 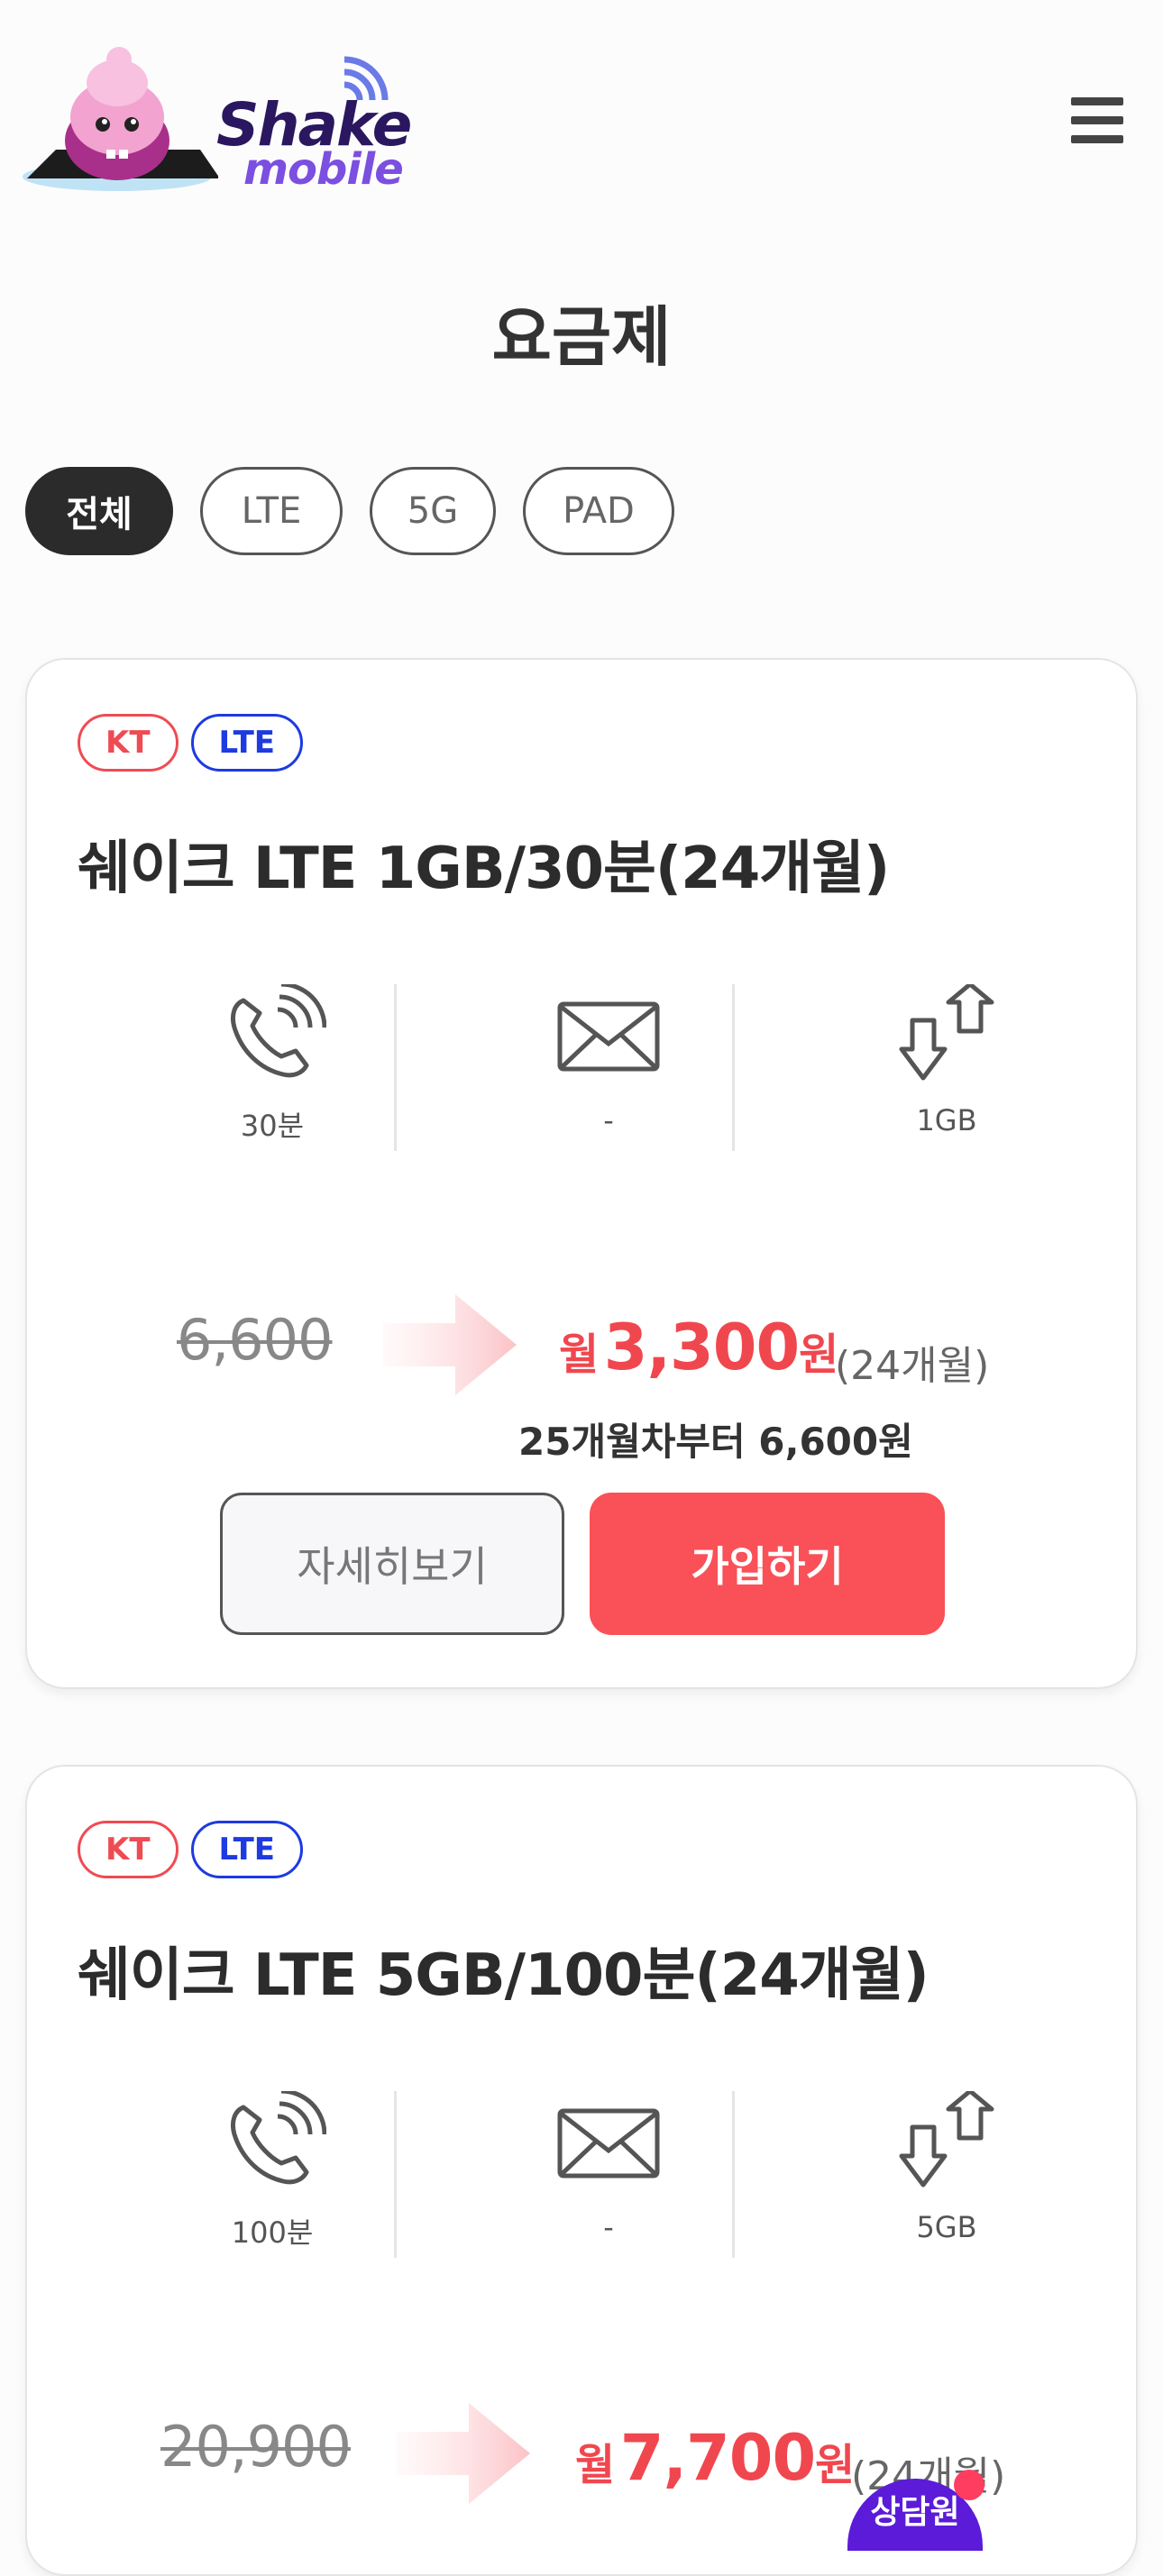 I want to click on sale-price: 월 3,300원, so click(x=698, y=1347).